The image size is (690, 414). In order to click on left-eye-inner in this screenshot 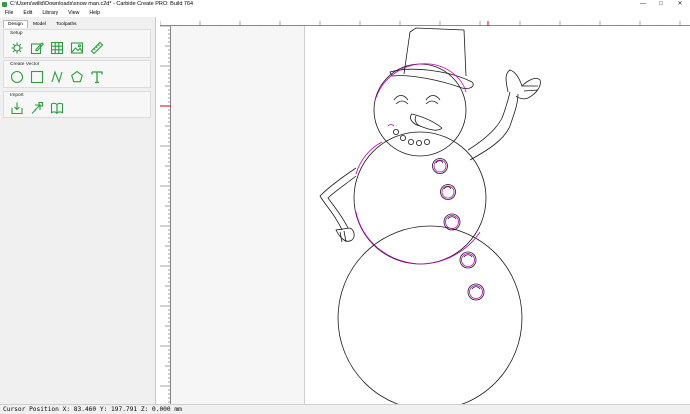, I will do `click(402, 102)`.